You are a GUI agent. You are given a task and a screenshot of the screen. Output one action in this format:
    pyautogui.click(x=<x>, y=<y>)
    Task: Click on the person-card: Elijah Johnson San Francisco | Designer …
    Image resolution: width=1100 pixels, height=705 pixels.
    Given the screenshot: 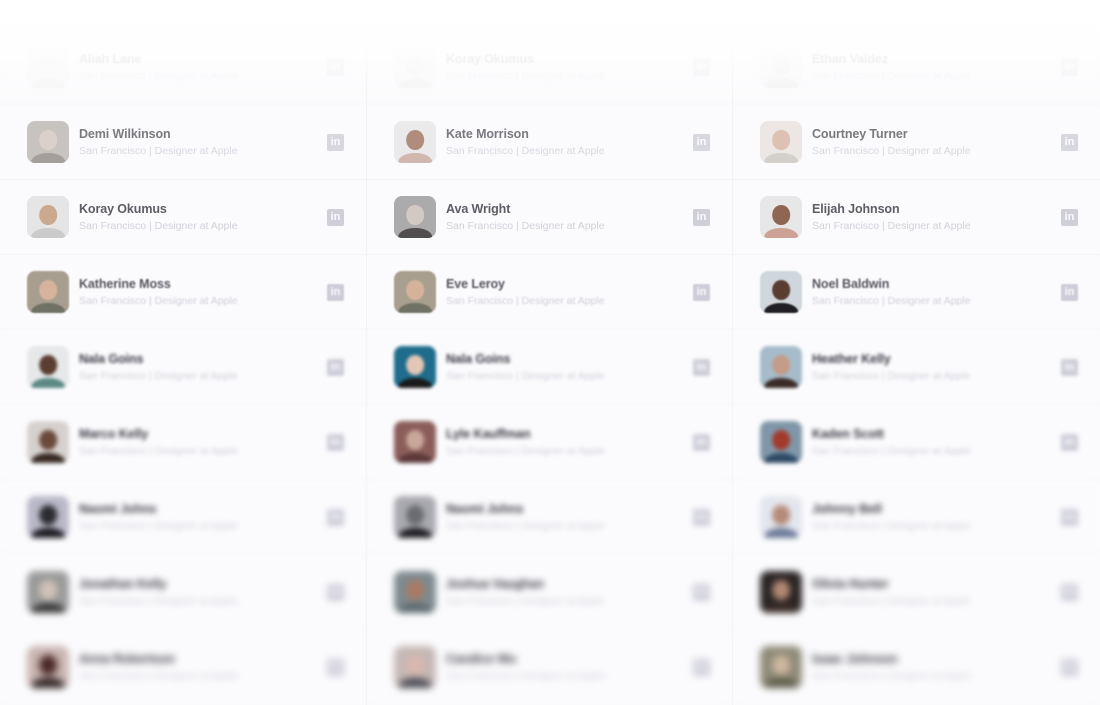 What is the action you would take?
    pyautogui.click(x=916, y=217)
    